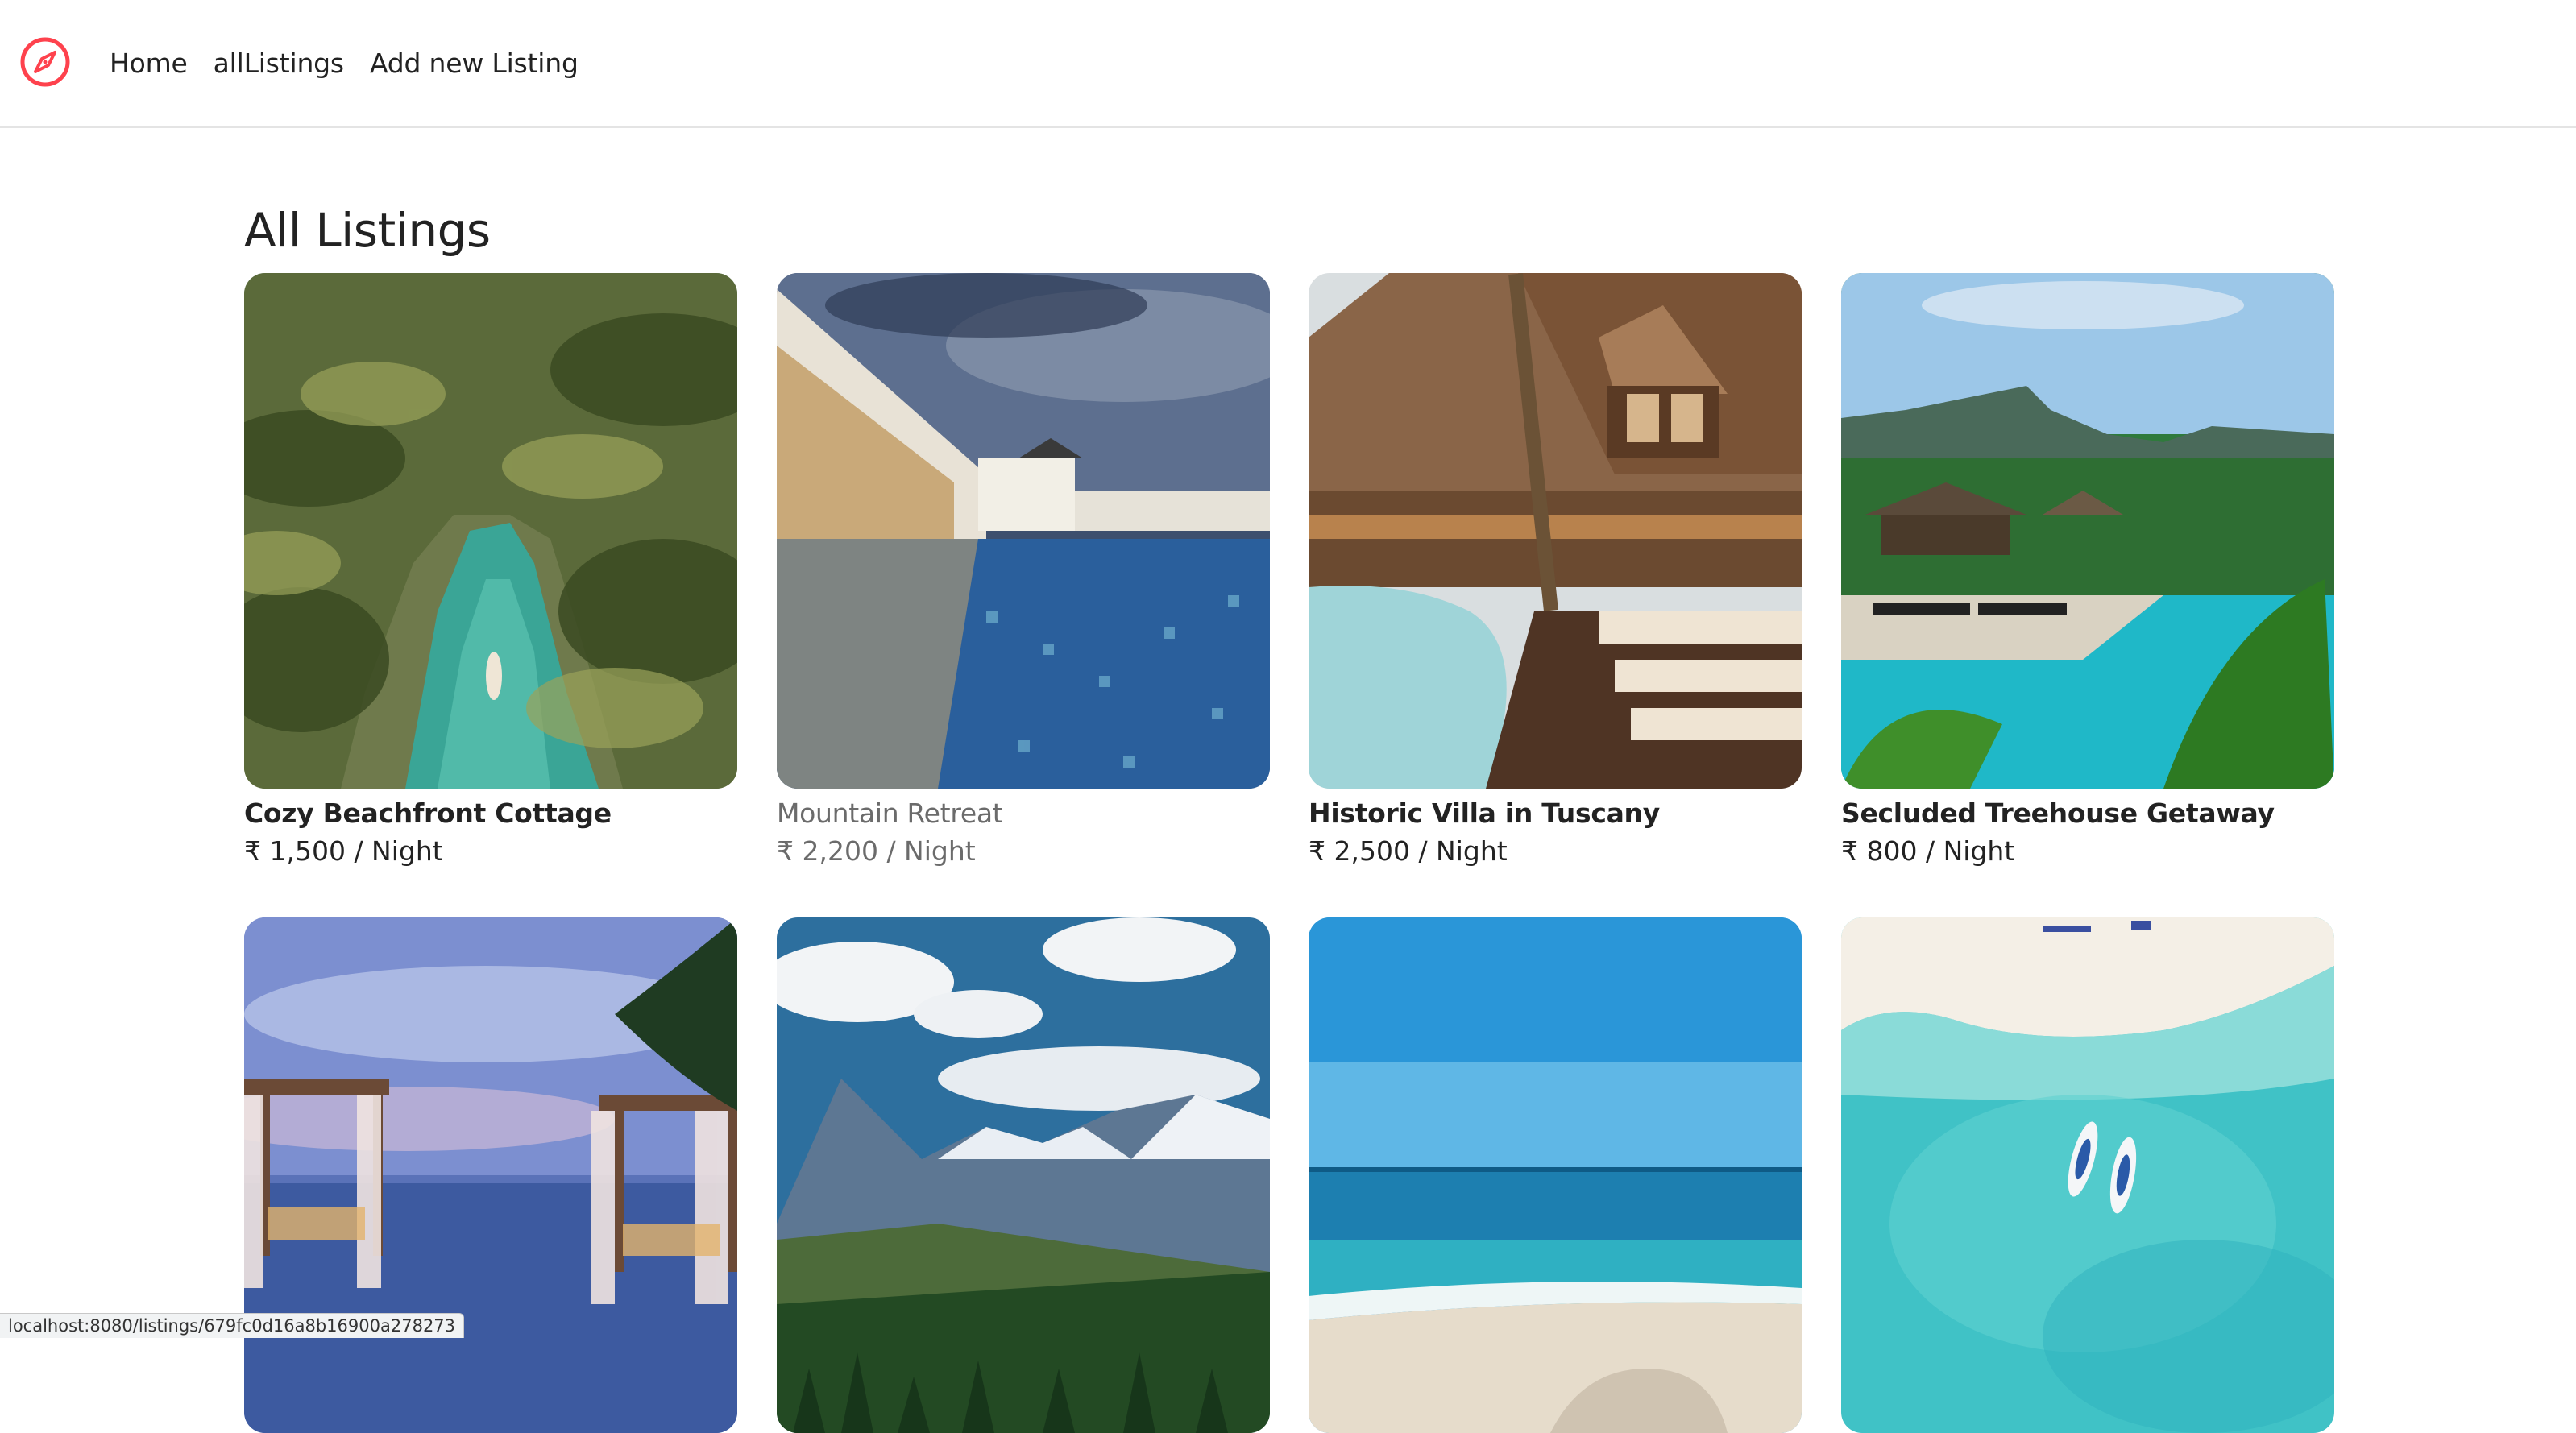  Describe the element at coordinates (428, 813) in the screenshot. I see `listing-title: Cozy Beachfront Cottage` at that location.